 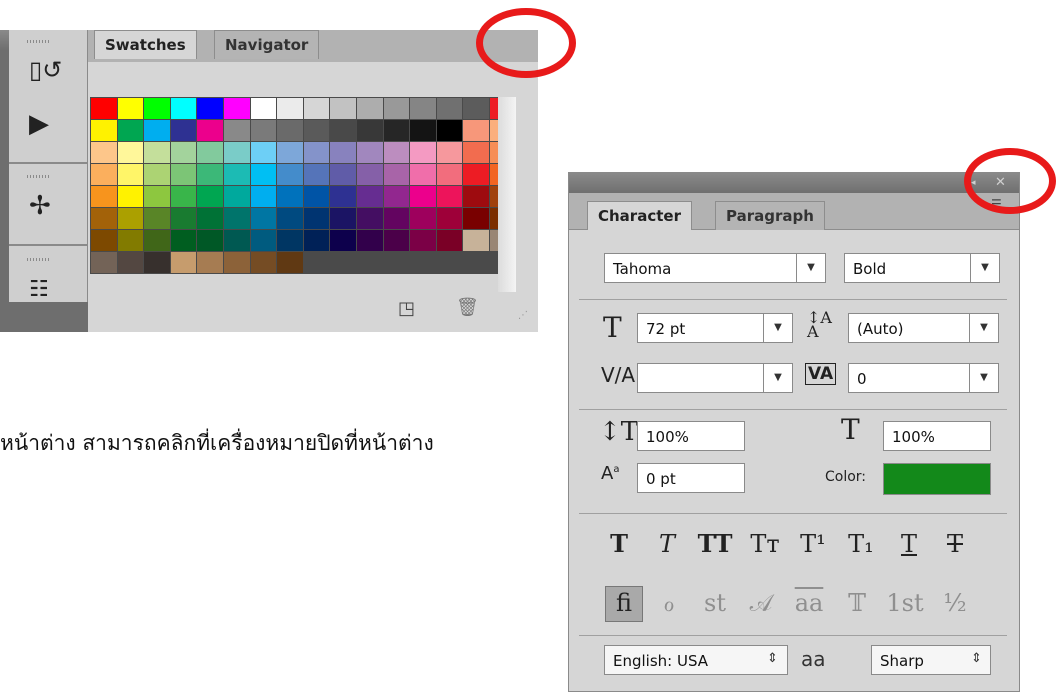 What do you see at coordinates (909, 544) in the screenshot?
I see `underline-button: T` at bounding box center [909, 544].